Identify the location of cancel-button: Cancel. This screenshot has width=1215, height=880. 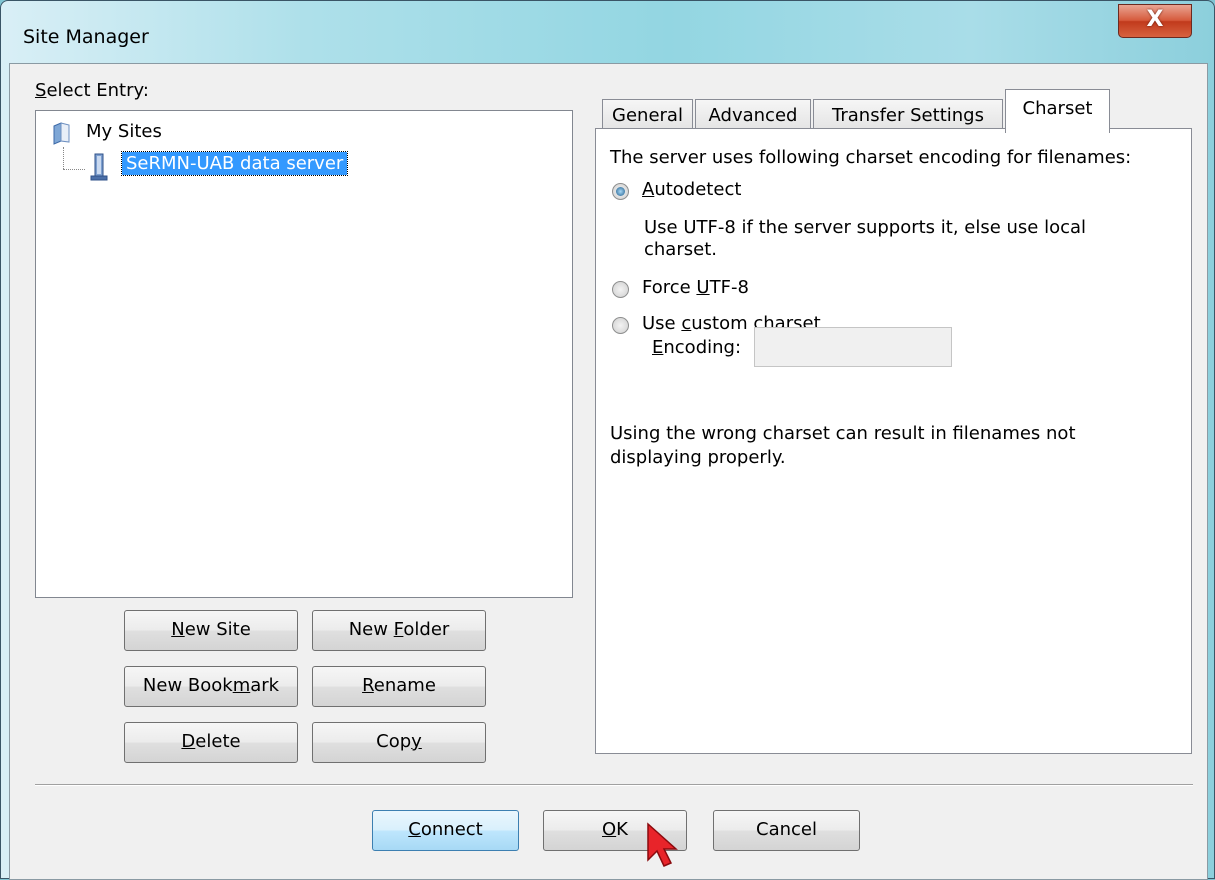
(786, 830).